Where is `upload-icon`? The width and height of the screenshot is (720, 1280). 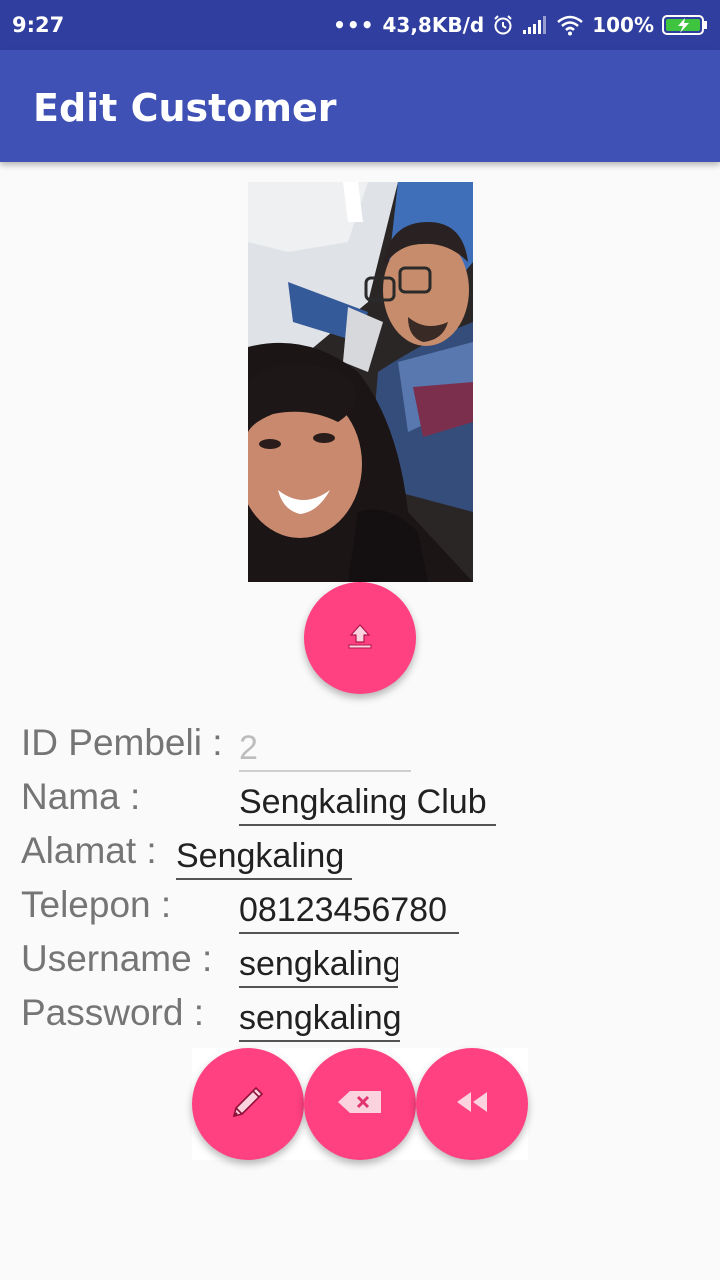
upload-icon is located at coordinates (360, 638).